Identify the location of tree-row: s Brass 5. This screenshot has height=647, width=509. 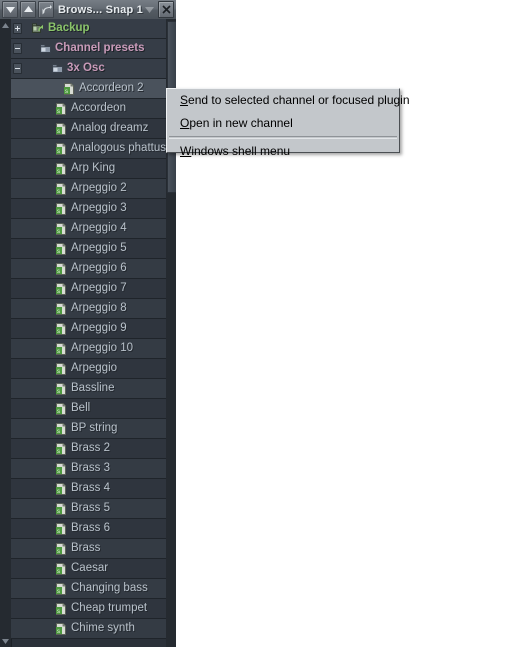
(88, 509).